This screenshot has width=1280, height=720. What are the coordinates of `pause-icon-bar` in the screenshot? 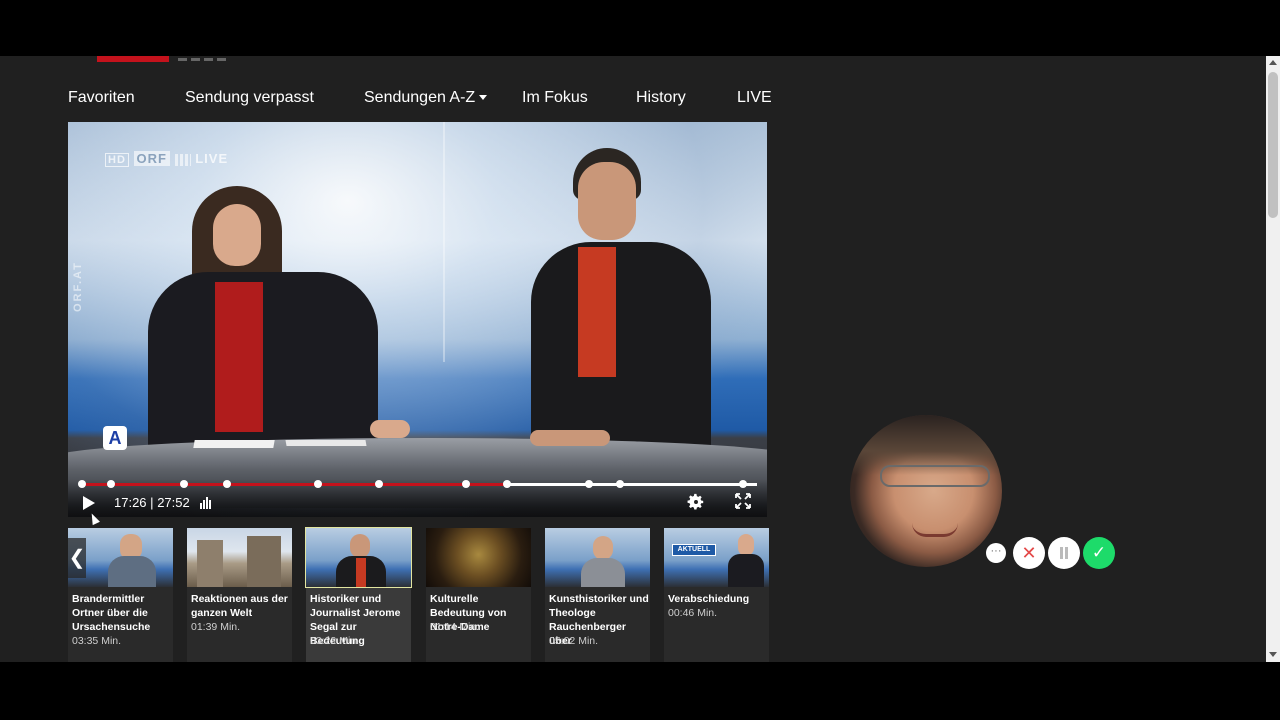 It's located at (1066, 553).